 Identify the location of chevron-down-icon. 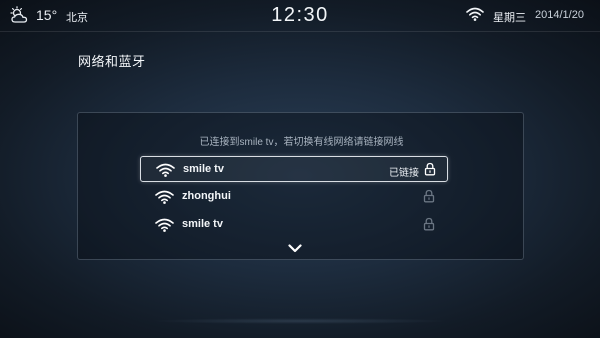
(295, 248).